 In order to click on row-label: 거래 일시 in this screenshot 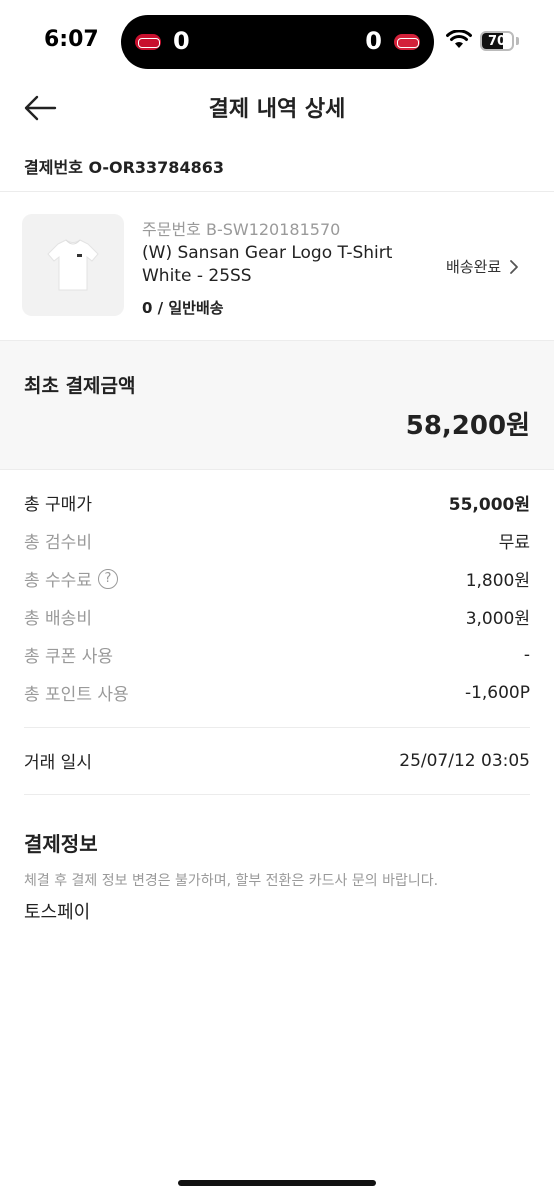, I will do `click(58, 763)`.